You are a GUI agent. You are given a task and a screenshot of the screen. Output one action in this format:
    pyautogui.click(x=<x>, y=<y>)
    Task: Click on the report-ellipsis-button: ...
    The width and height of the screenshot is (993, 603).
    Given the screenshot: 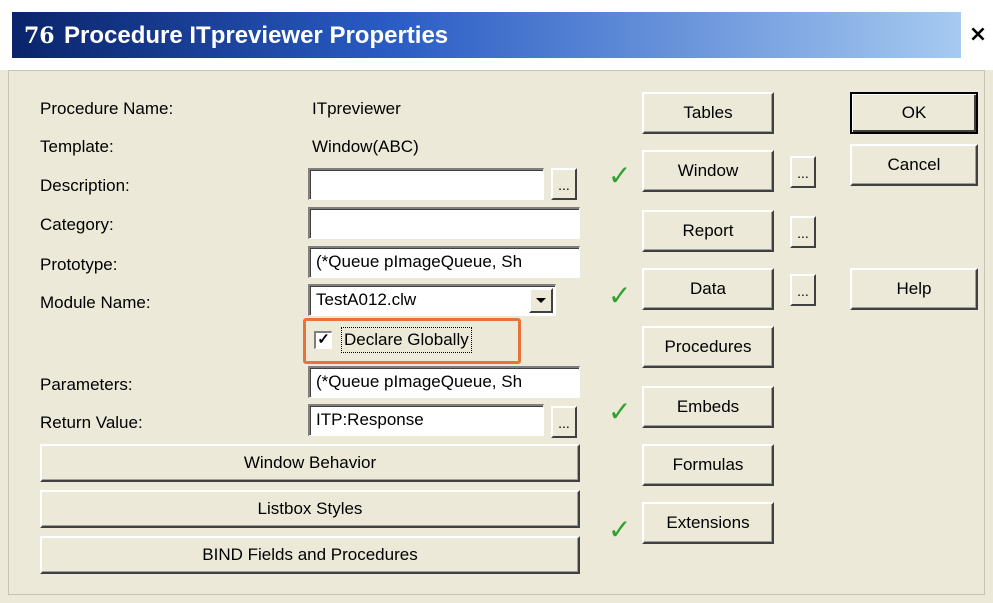 What is the action you would take?
    pyautogui.click(x=803, y=232)
    